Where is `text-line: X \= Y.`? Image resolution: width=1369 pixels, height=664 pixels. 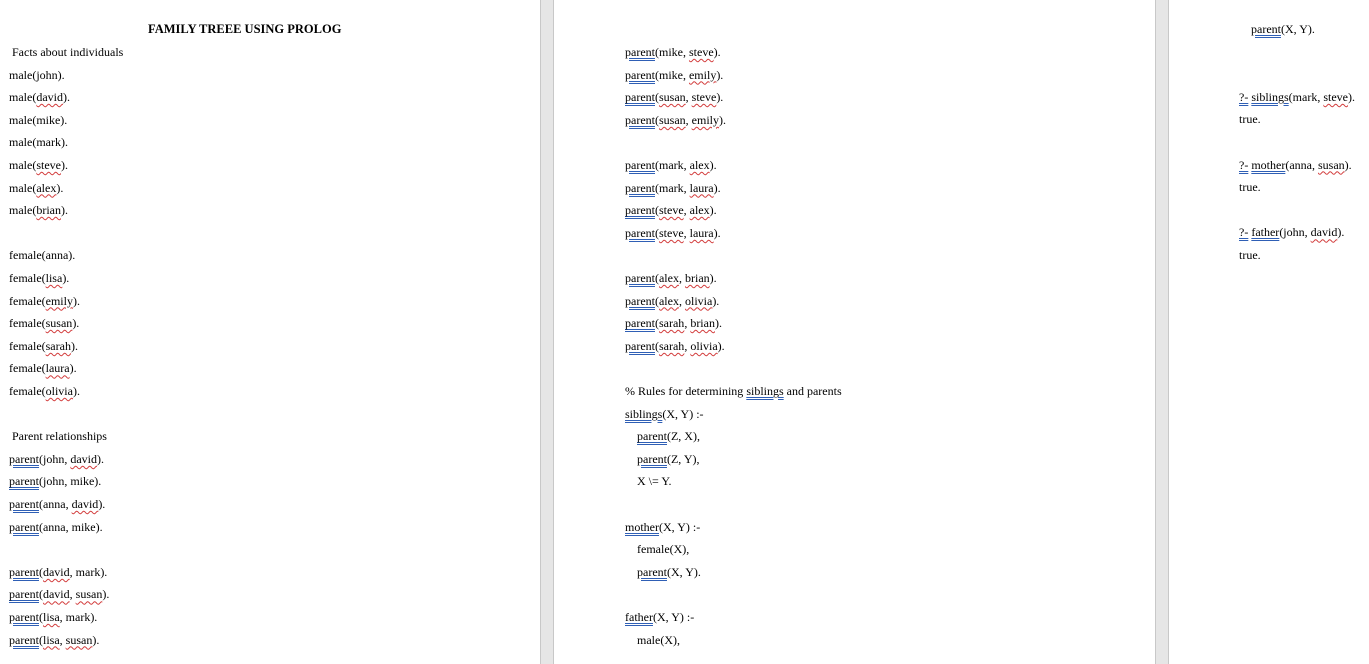
text-line: X \= Y. is located at coordinates (648, 481).